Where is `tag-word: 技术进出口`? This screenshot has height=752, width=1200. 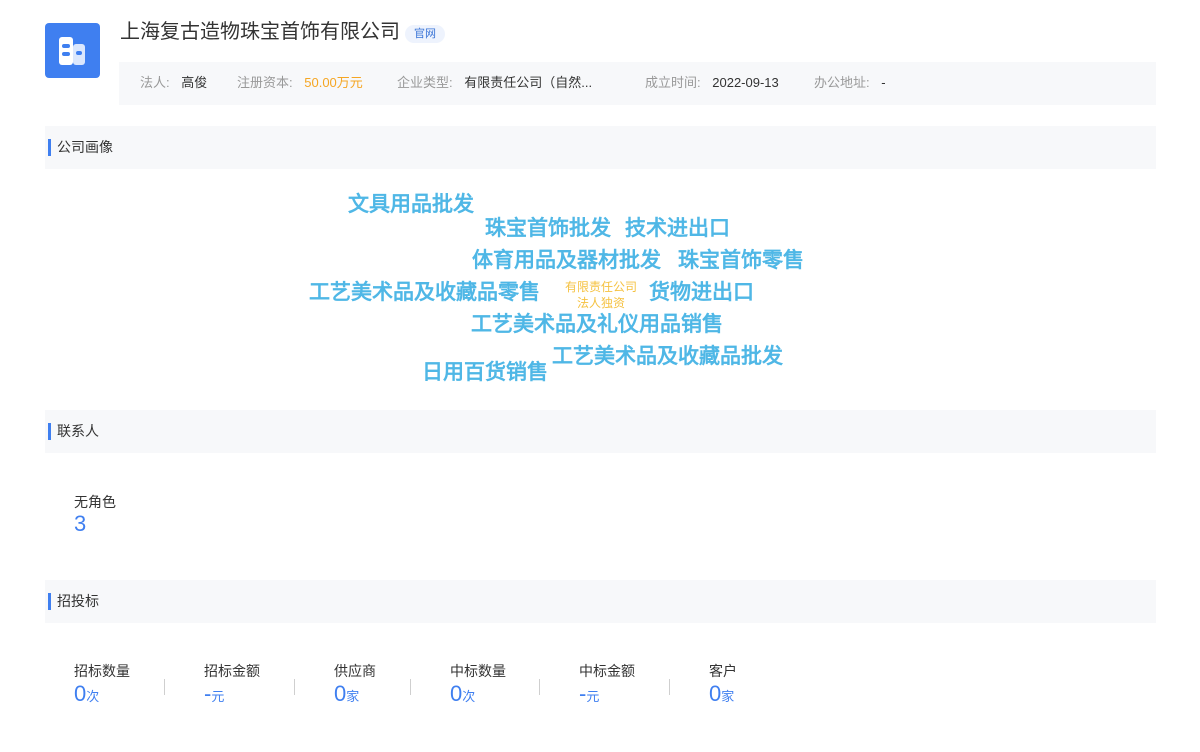
tag-word: 技术进出口 is located at coordinates (677, 228).